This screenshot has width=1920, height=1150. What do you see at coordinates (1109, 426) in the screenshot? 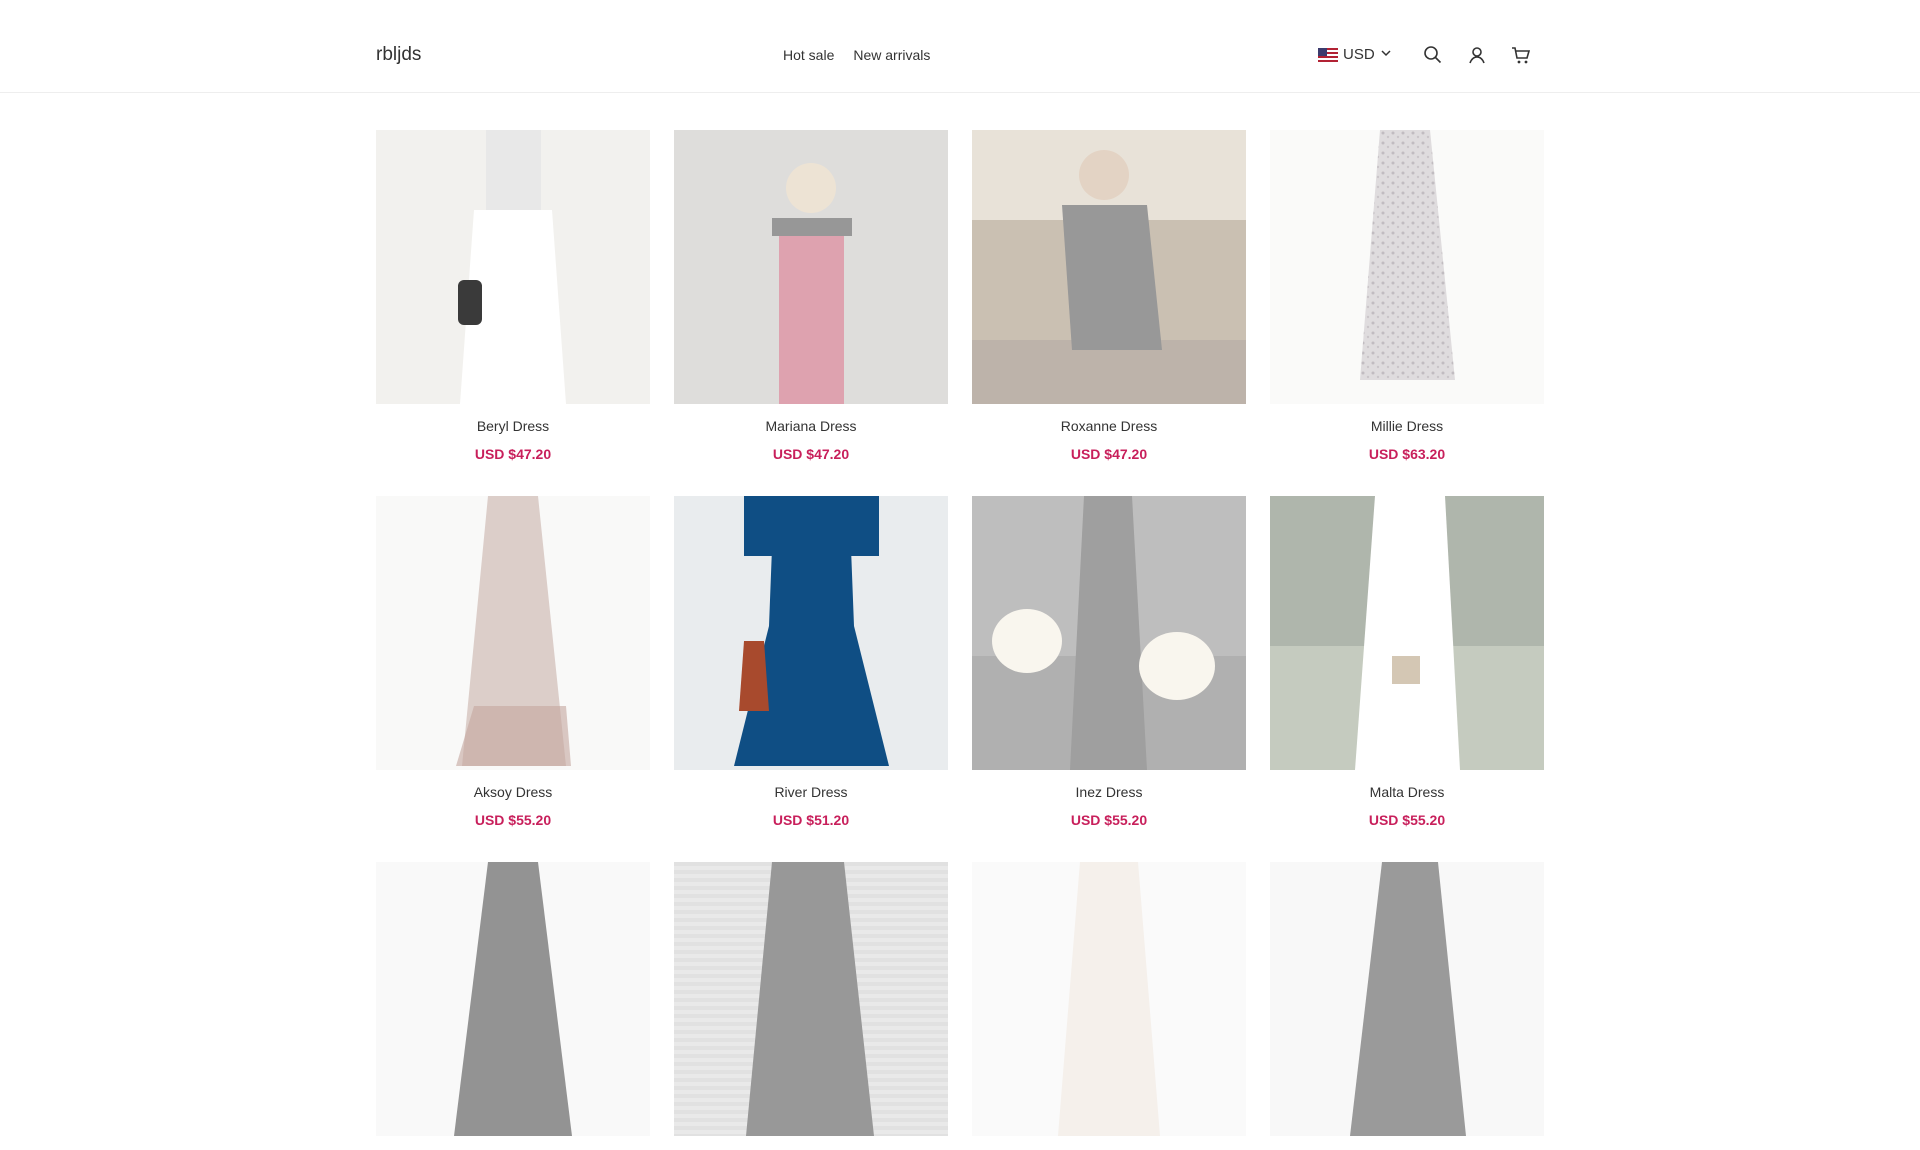
I see `product-title: Roxanne Dress` at bounding box center [1109, 426].